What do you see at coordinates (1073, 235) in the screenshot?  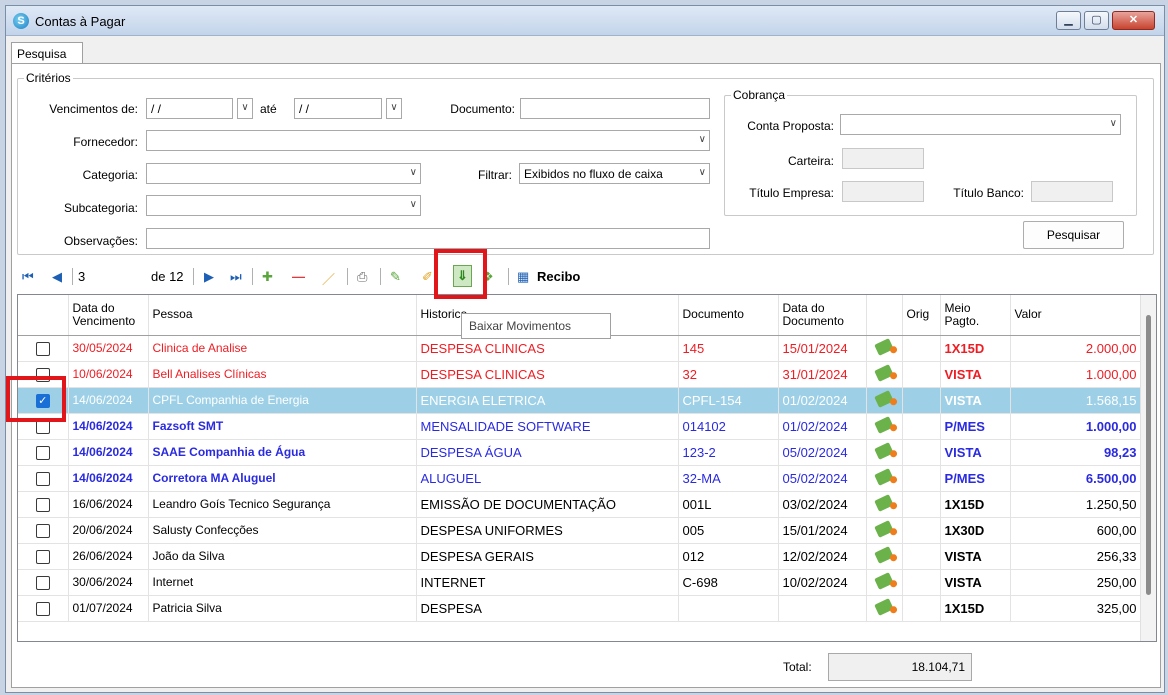 I see `pesquisar-button: Pesquisar` at bounding box center [1073, 235].